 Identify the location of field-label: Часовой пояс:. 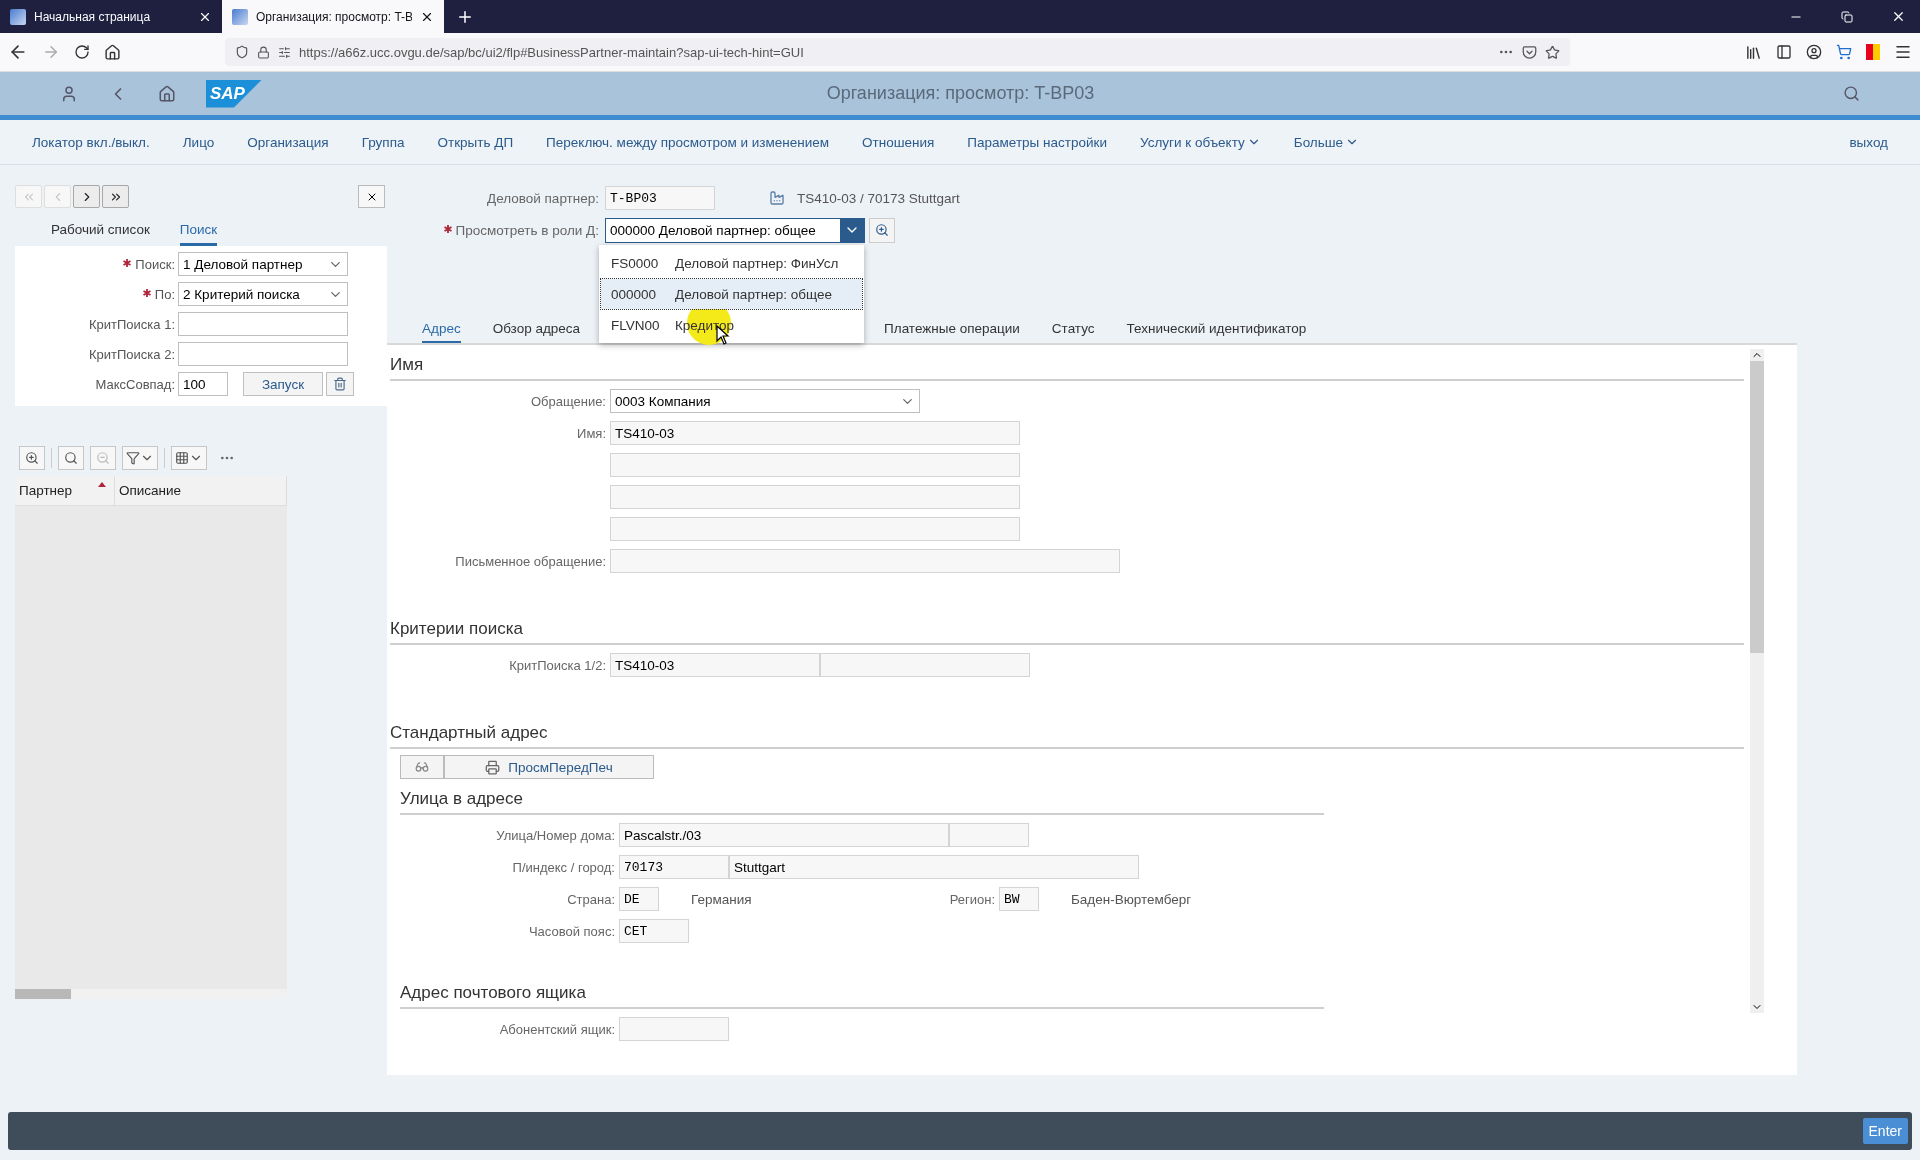
(571, 931).